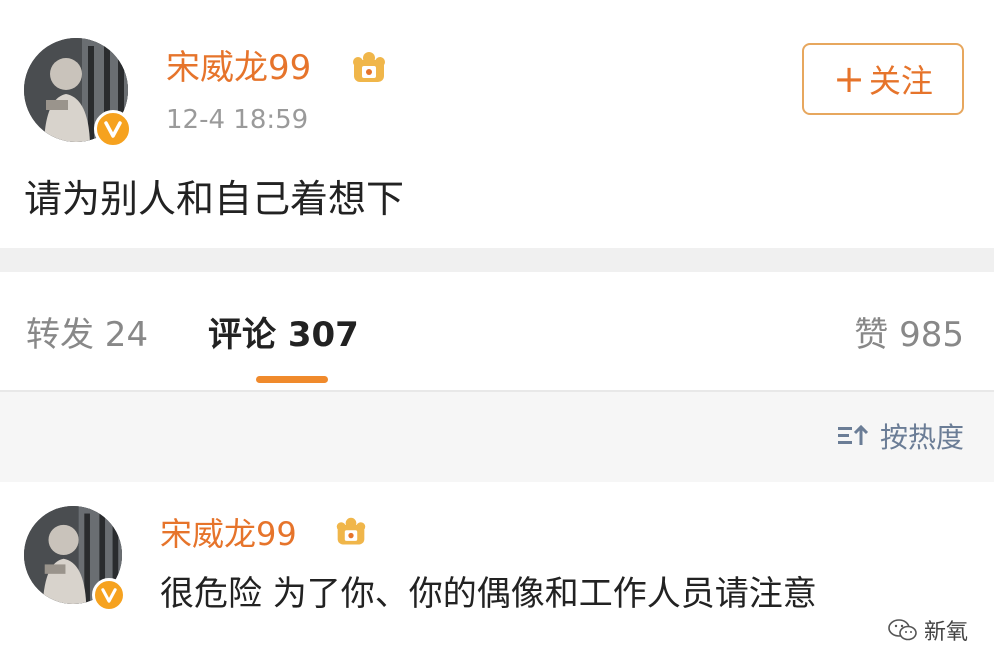 Image resolution: width=994 pixels, height=662 pixels. I want to click on follow-button: + 关注, so click(883, 79).